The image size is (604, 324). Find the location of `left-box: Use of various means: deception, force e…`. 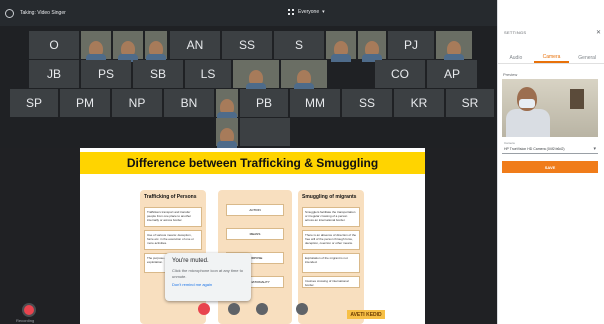

left-box: Use of various means: deception, force e… is located at coordinates (173, 240).